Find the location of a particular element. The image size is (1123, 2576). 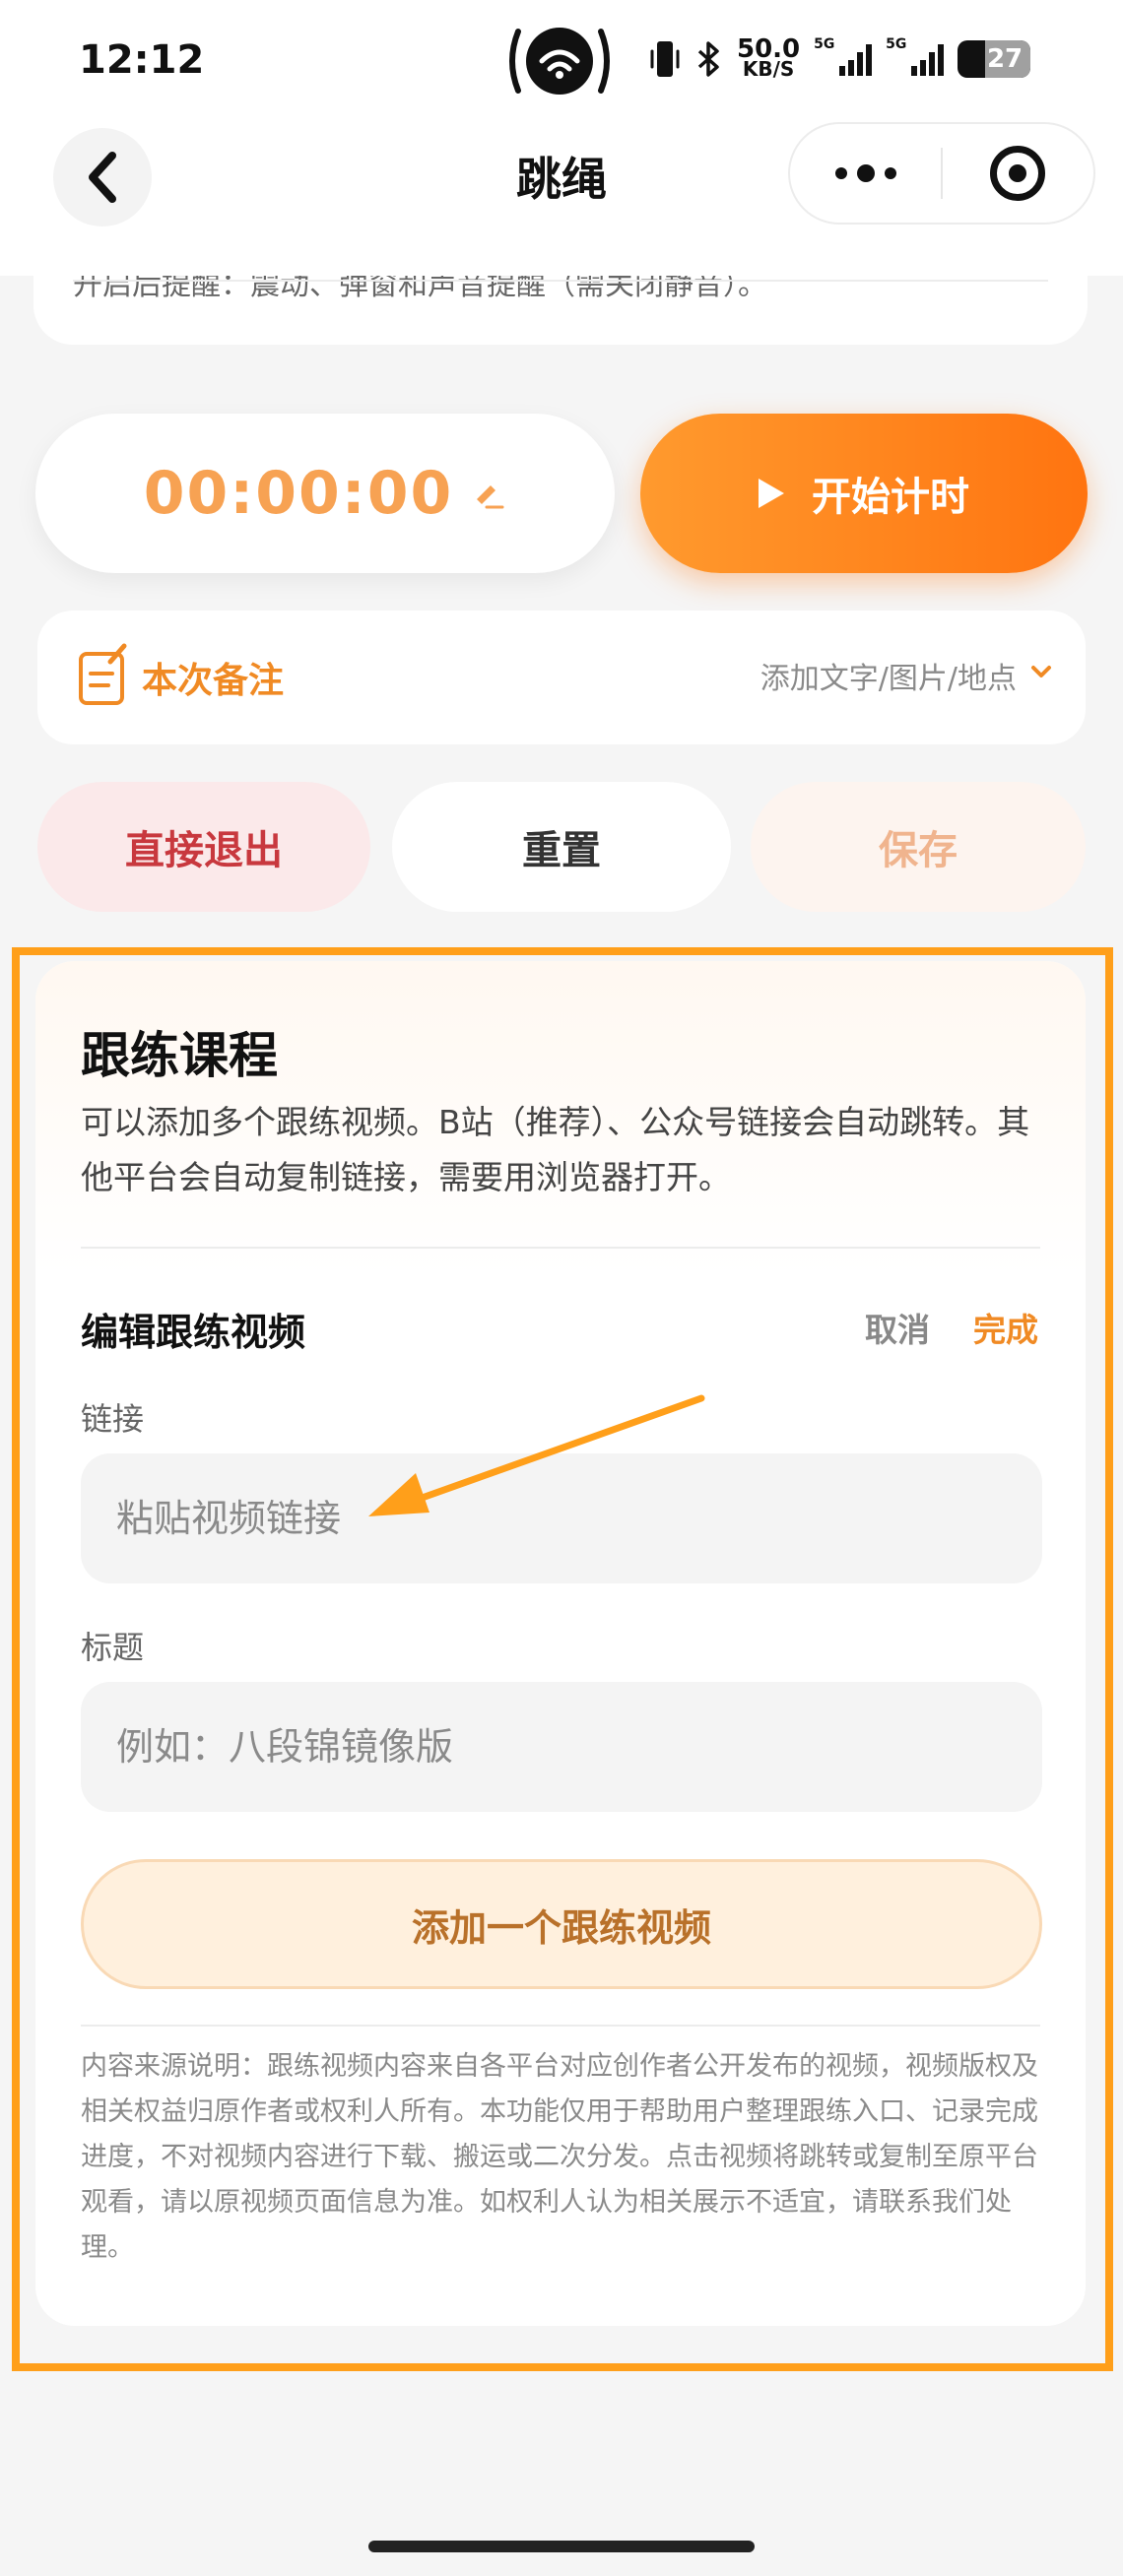

save-button: 保存 is located at coordinates (918, 847).